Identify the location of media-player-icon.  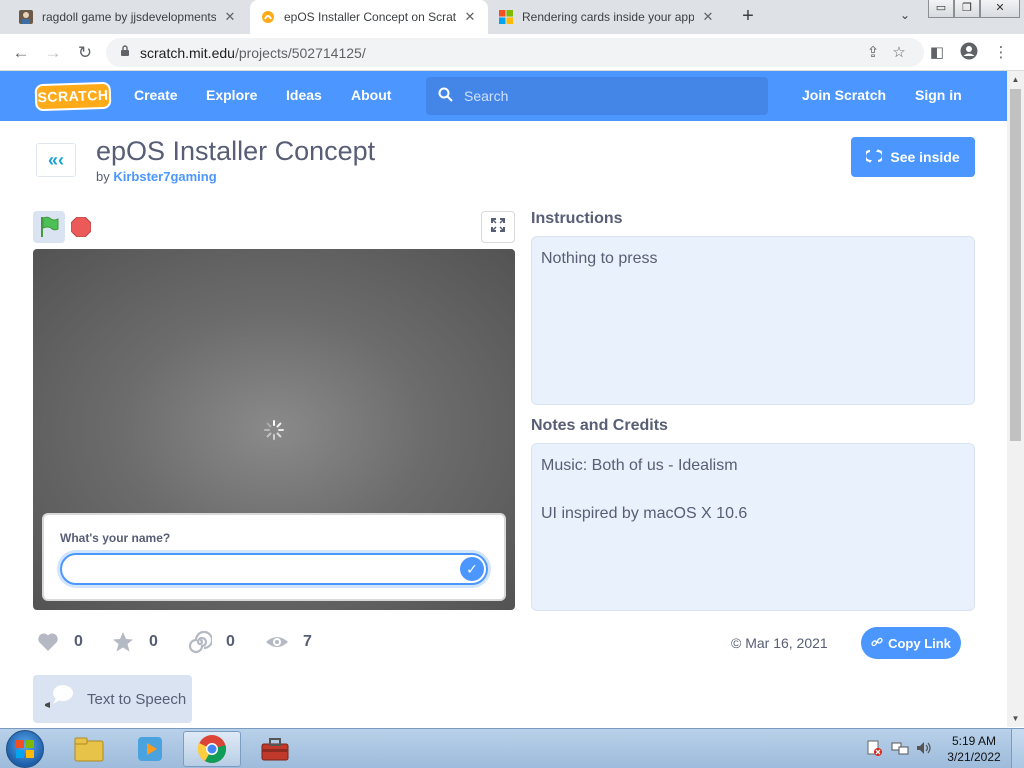
(150, 749).